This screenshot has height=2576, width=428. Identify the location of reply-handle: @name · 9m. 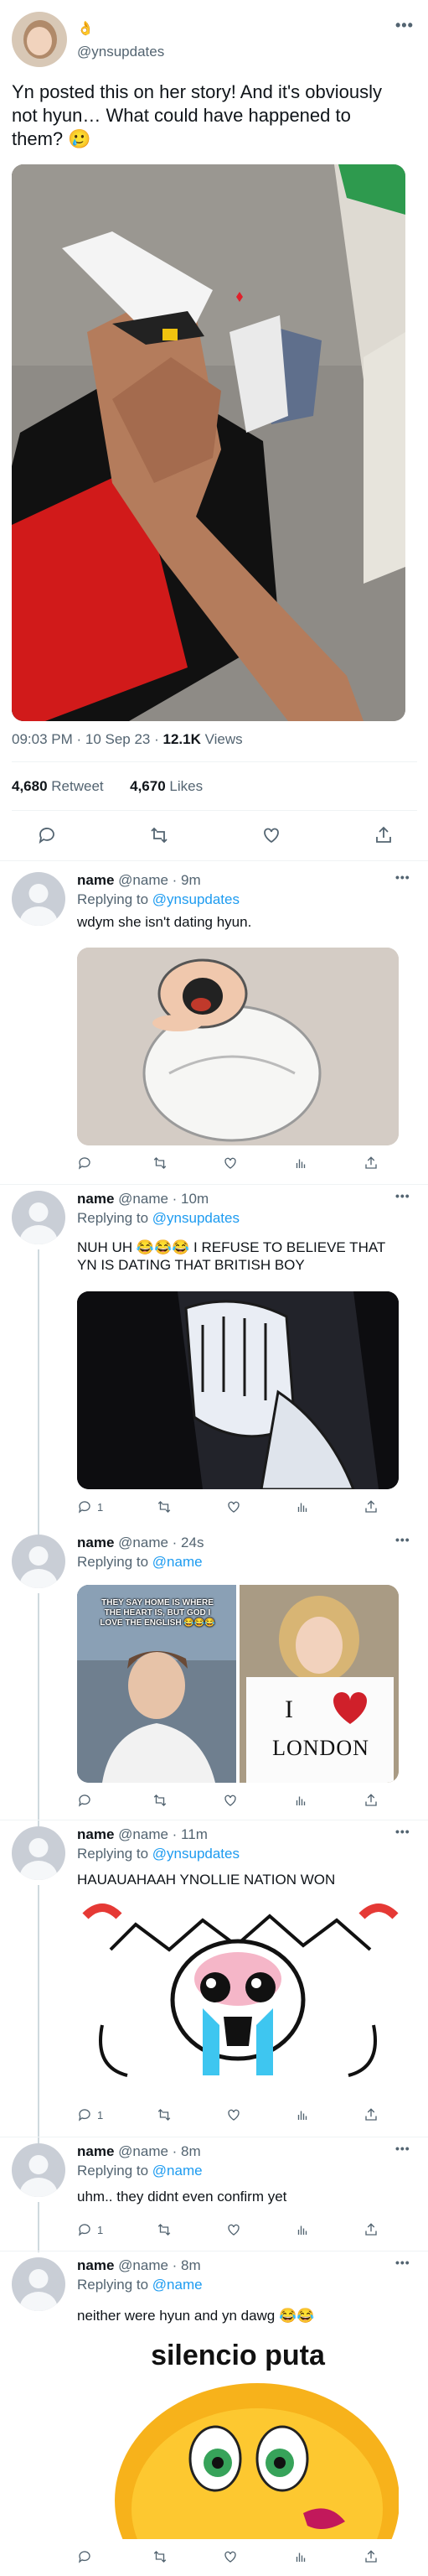
(159, 880).